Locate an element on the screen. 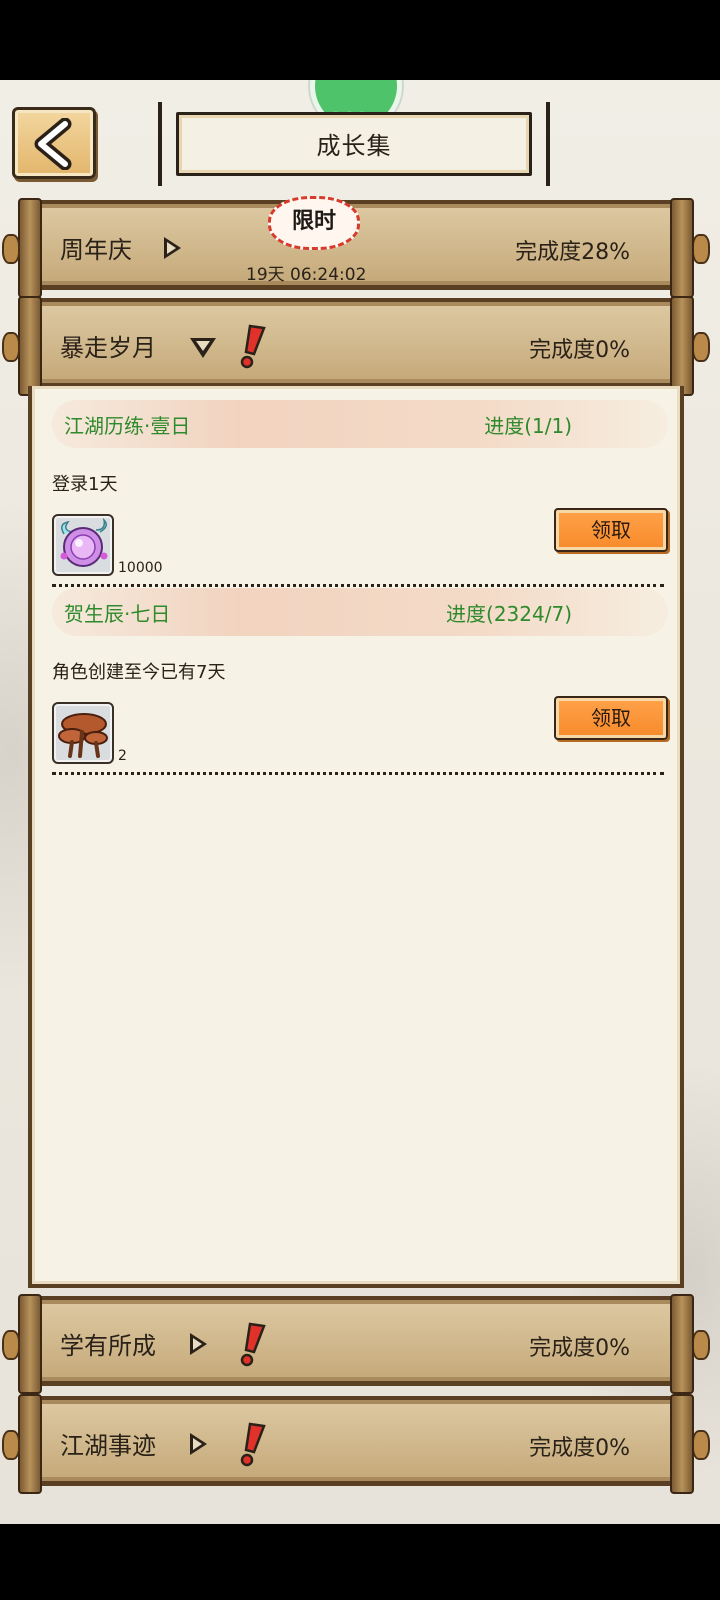 The width and height of the screenshot is (720, 1600). task-name: 江湖历练·壹日 is located at coordinates (127, 426).